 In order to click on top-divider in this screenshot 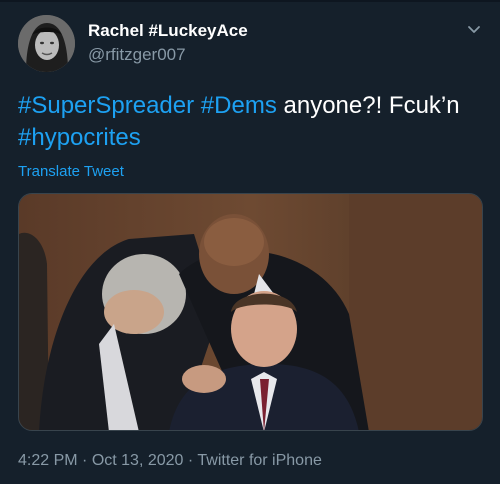, I will do `click(250, 1)`.